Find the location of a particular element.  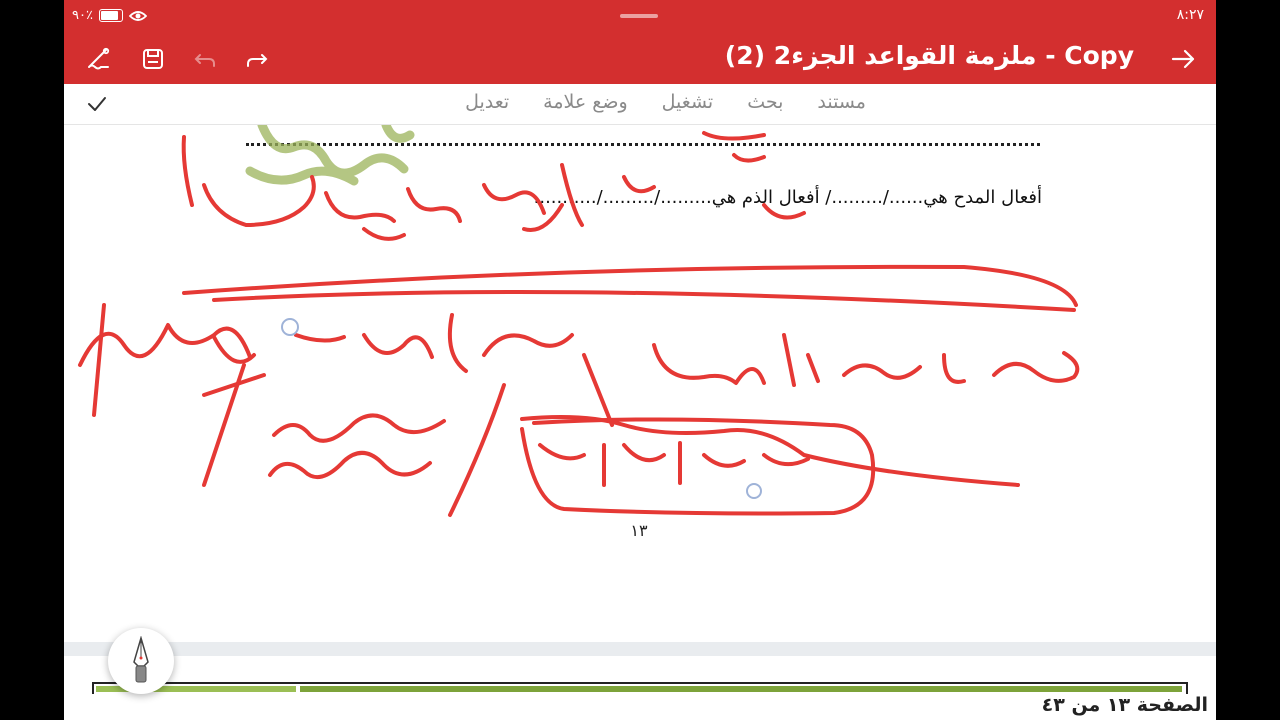

tab-bookmark: وضع علامة is located at coordinates (585, 102).